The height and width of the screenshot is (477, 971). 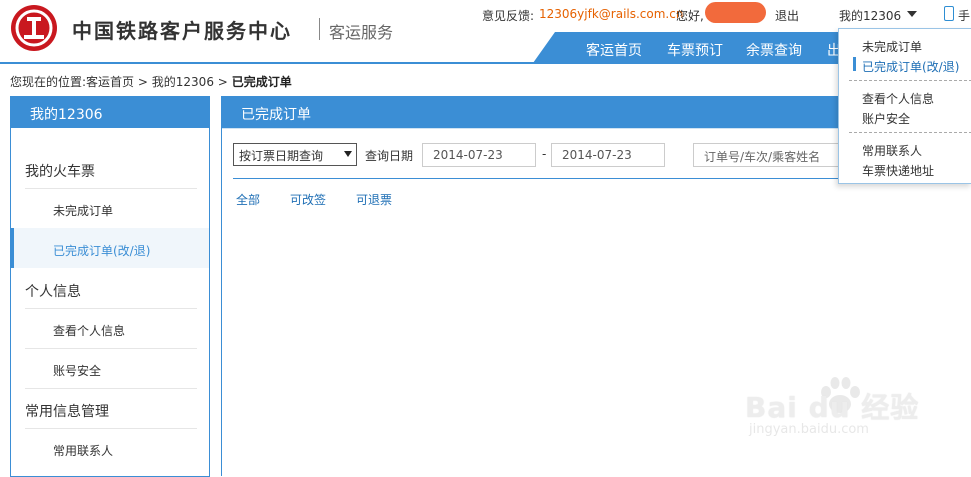 What do you see at coordinates (898, 170) in the screenshot?
I see `menu-item-delivery-address: 车票快递地址` at bounding box center [898, 170].